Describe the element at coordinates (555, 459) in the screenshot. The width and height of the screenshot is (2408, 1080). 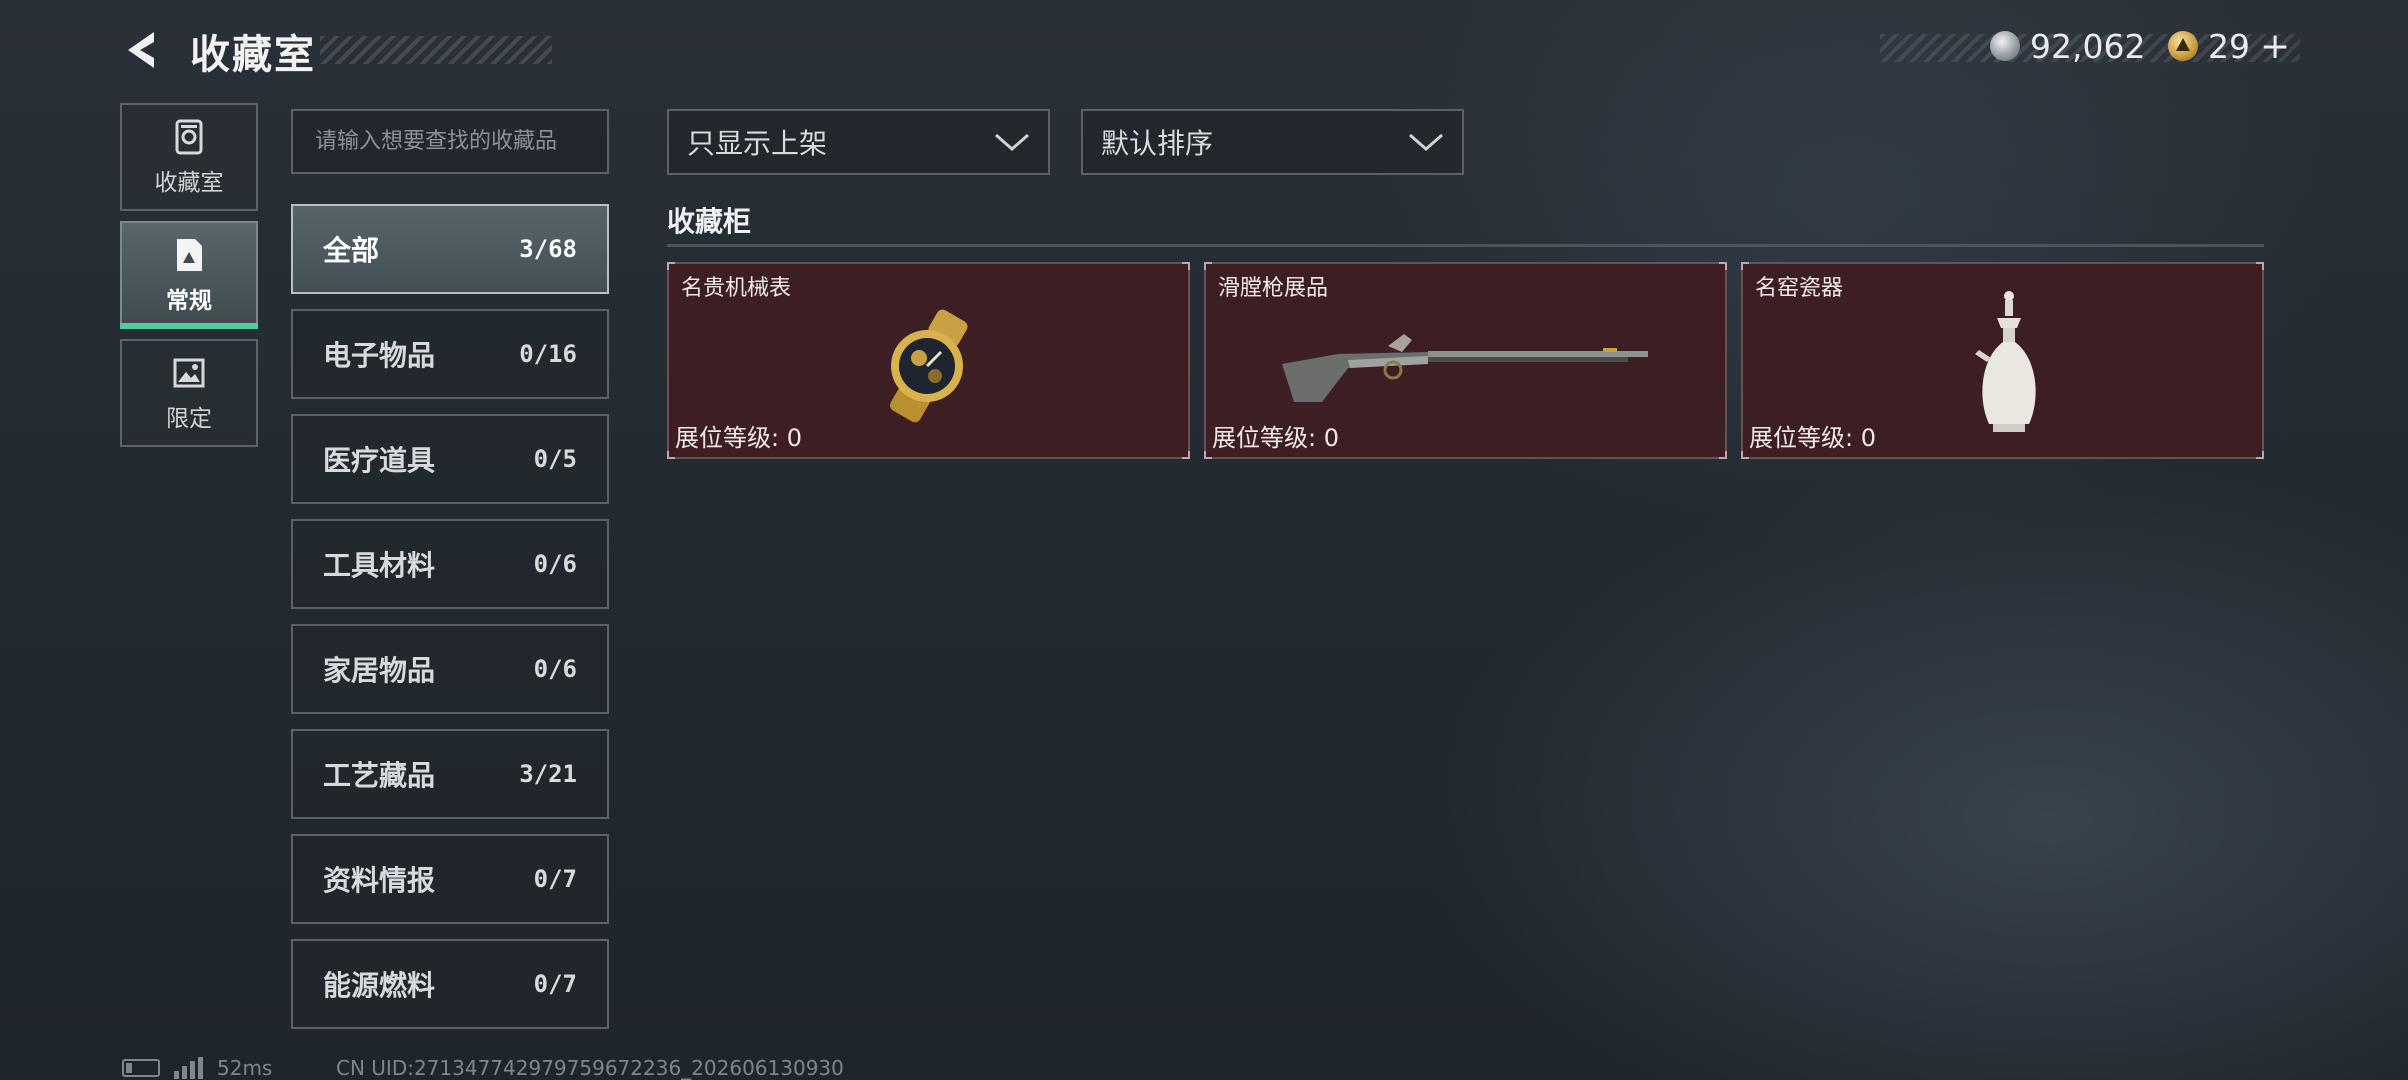
I see `category-count: 0/5` at that location.